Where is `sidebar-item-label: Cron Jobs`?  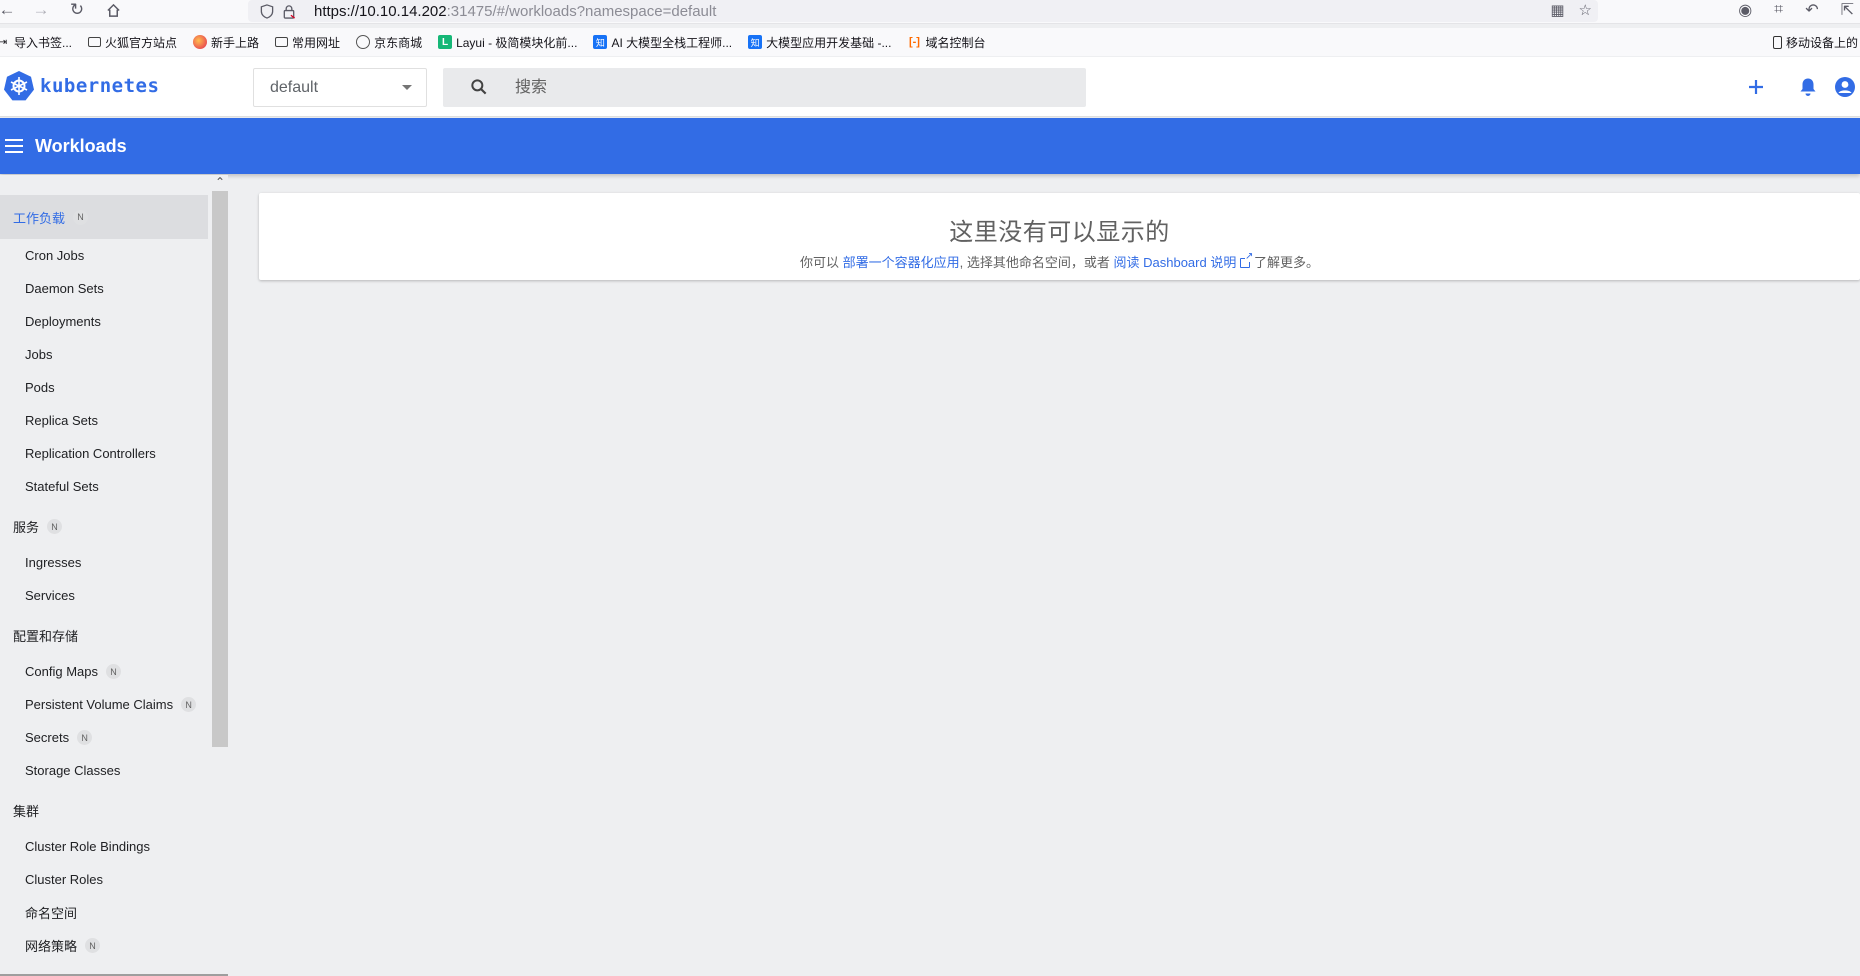 sidebar-item-label: Cron Jobs is located at coordinates (55, 255).